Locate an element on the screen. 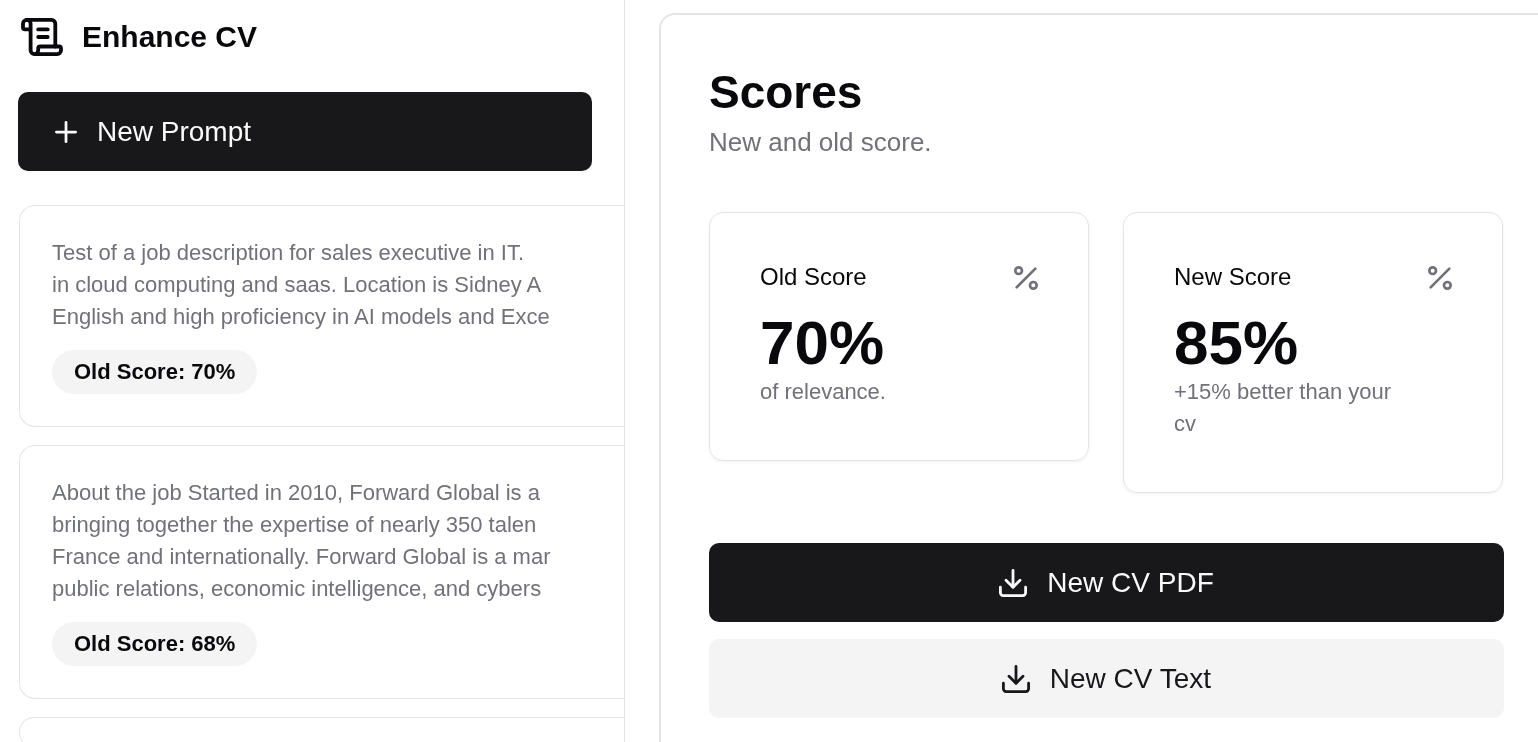  prompt-text: About the job Started in 2010, Forward Global is a bringing together the expertise of nearly 350 talen France and internationally. Forward Global is a mar public relations, economic intelligence, and cybers is located at coordinates (302, 541).